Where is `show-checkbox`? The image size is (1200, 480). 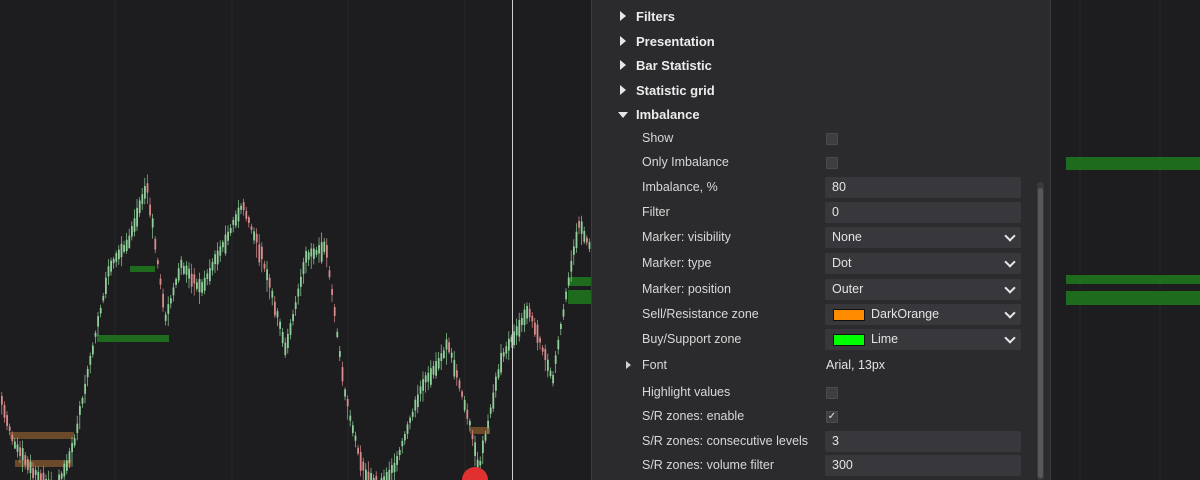
show-checkbox is located at coordinates (832, 139).